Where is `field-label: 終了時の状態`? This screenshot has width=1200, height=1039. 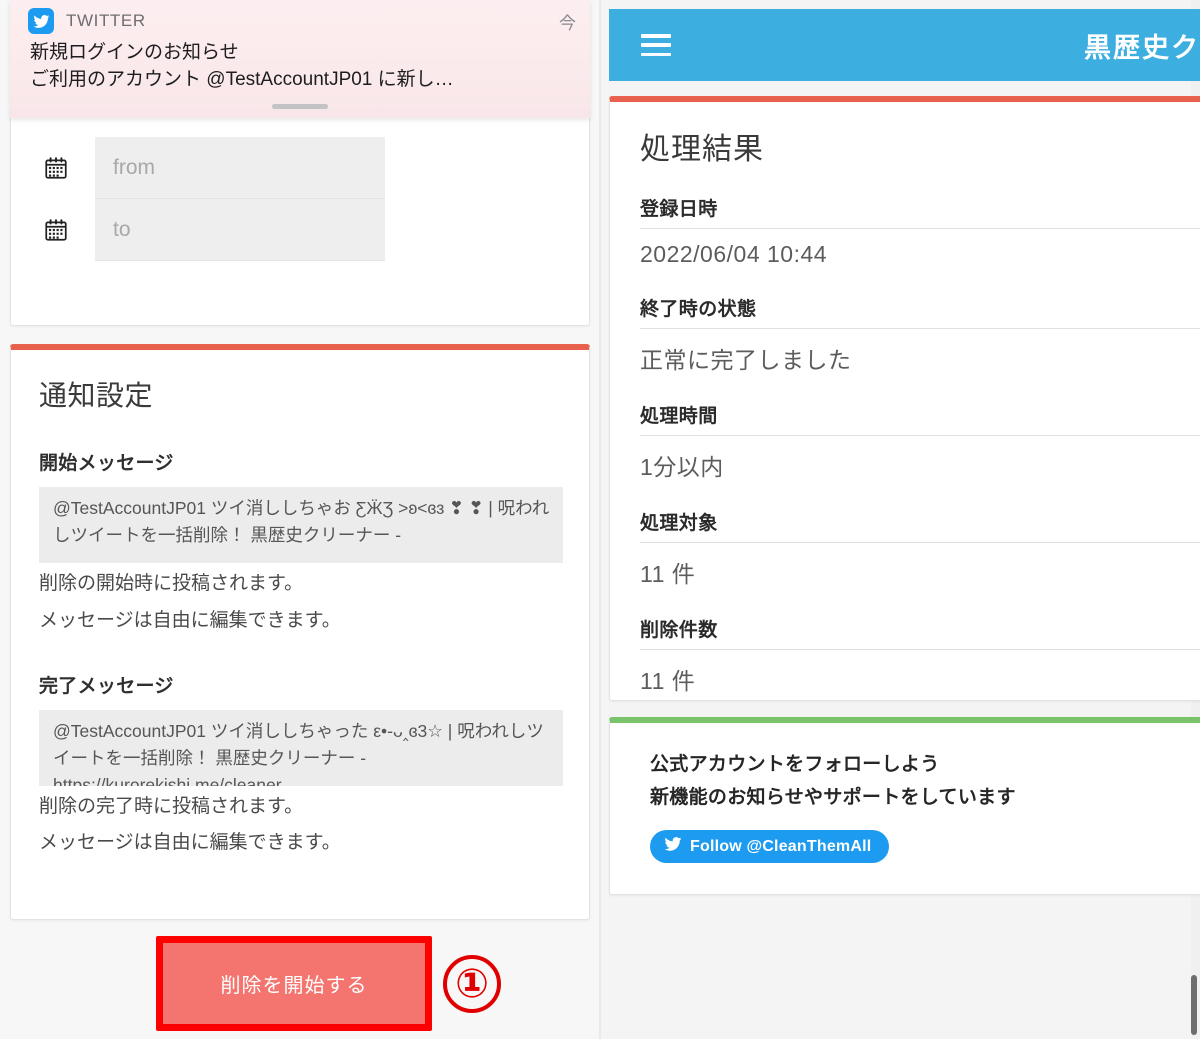
field-label: 終了時の状態 is located at coordinates (920, 311).